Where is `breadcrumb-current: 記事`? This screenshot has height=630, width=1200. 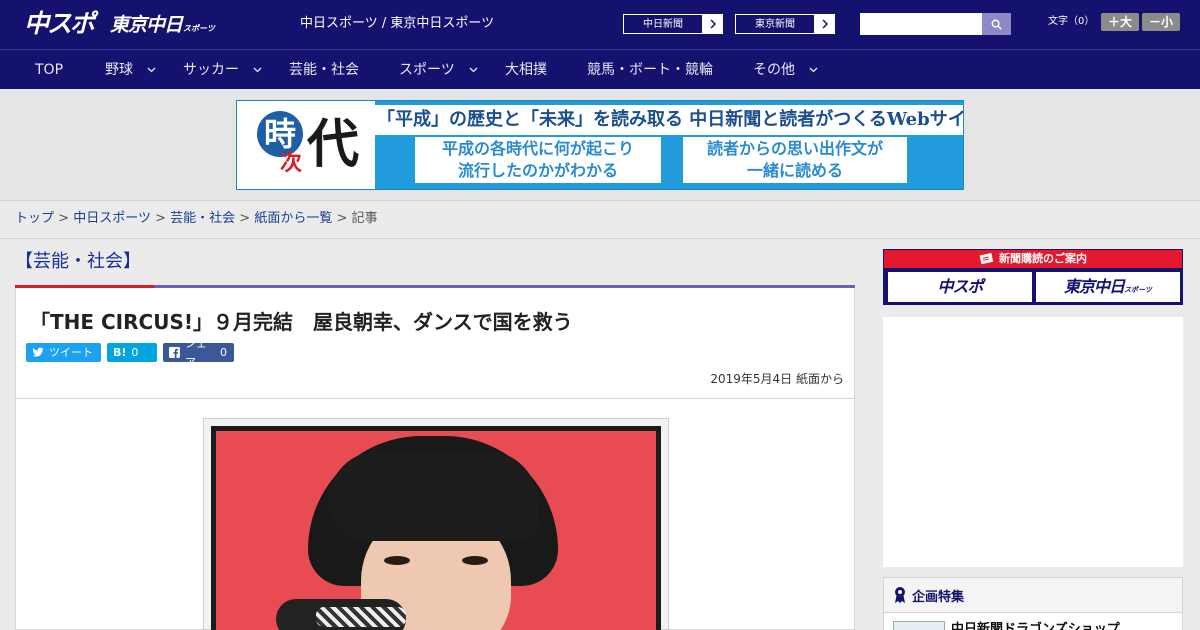 breadcrumb-current: 記事 is located at coordinates (364, 218).